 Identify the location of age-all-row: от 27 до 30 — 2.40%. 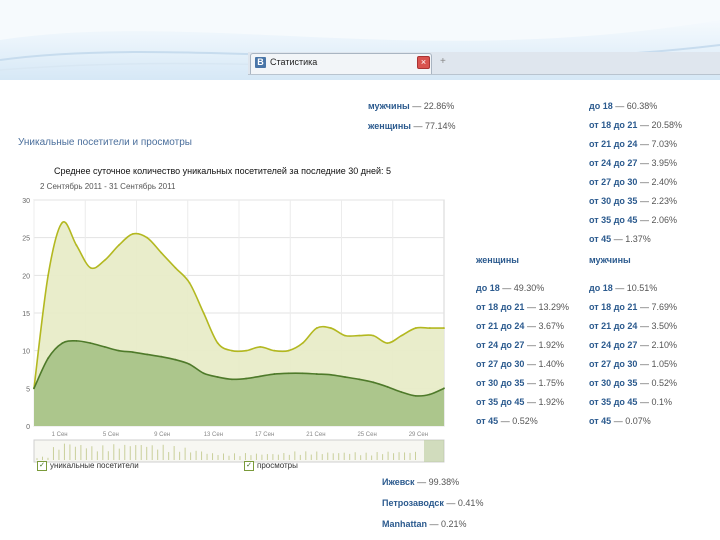
(633, 182).